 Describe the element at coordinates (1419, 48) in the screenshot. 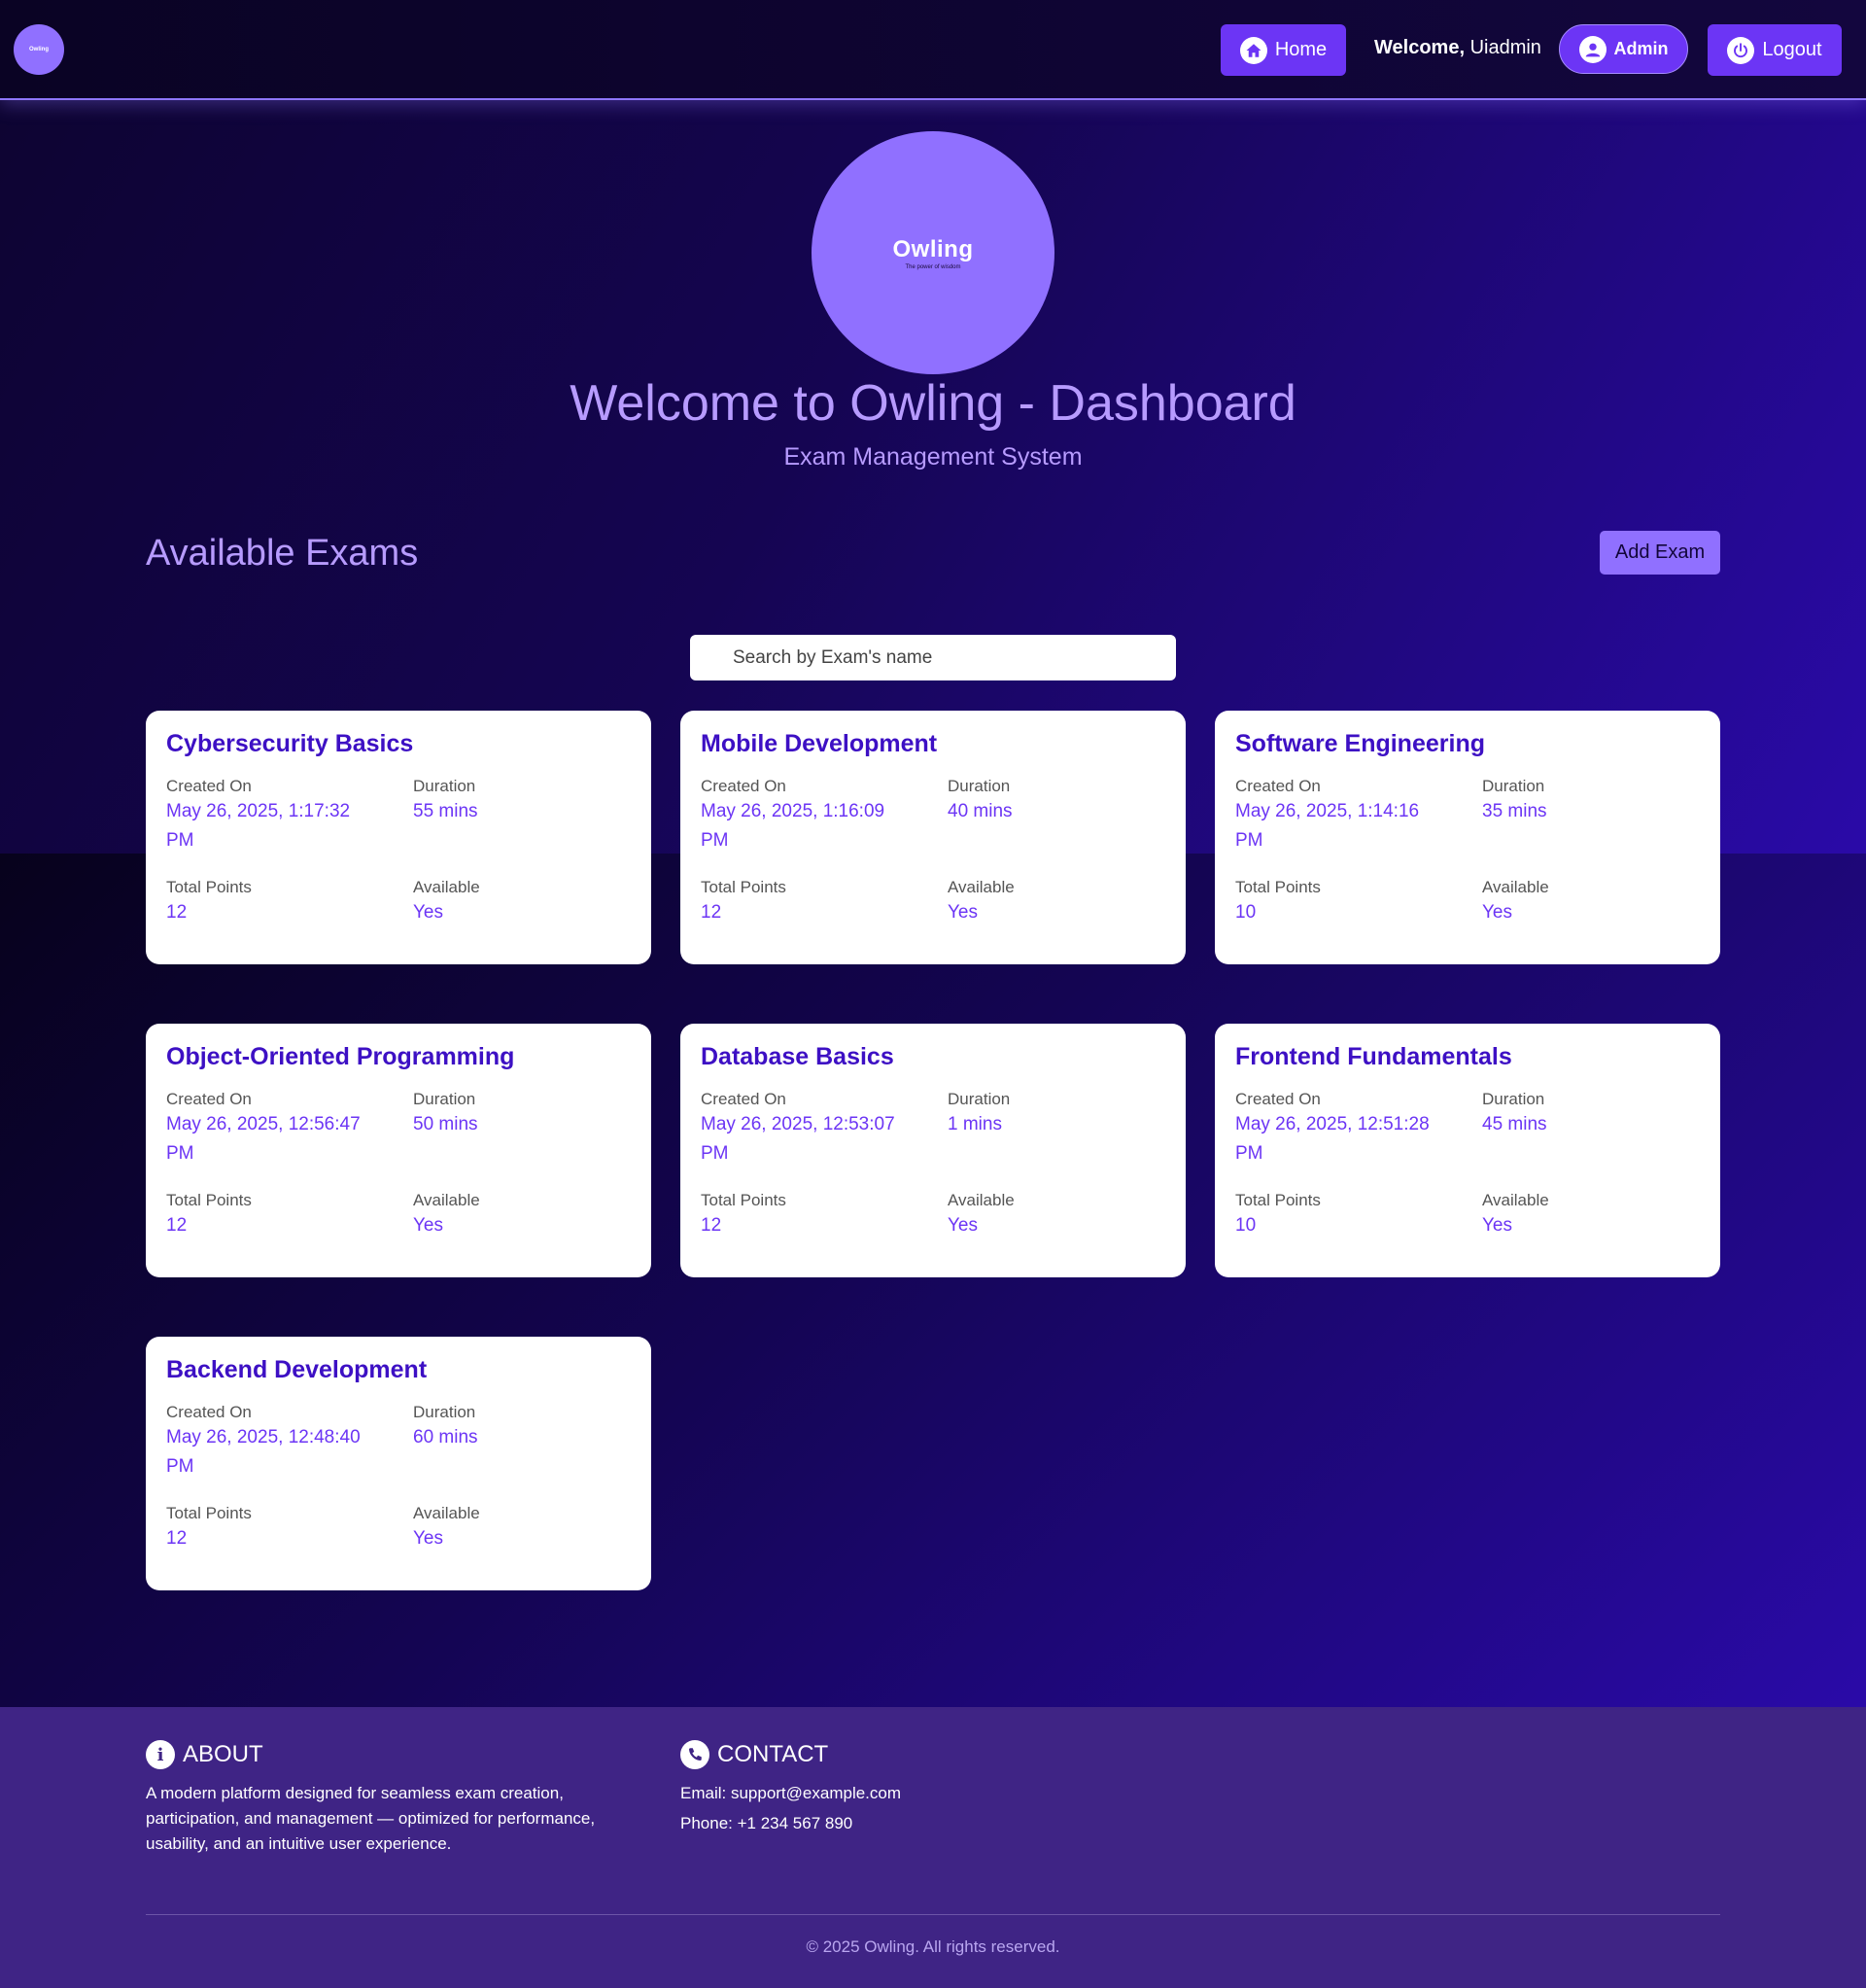

I see `welcome-prefix: Welcome,` at that location.